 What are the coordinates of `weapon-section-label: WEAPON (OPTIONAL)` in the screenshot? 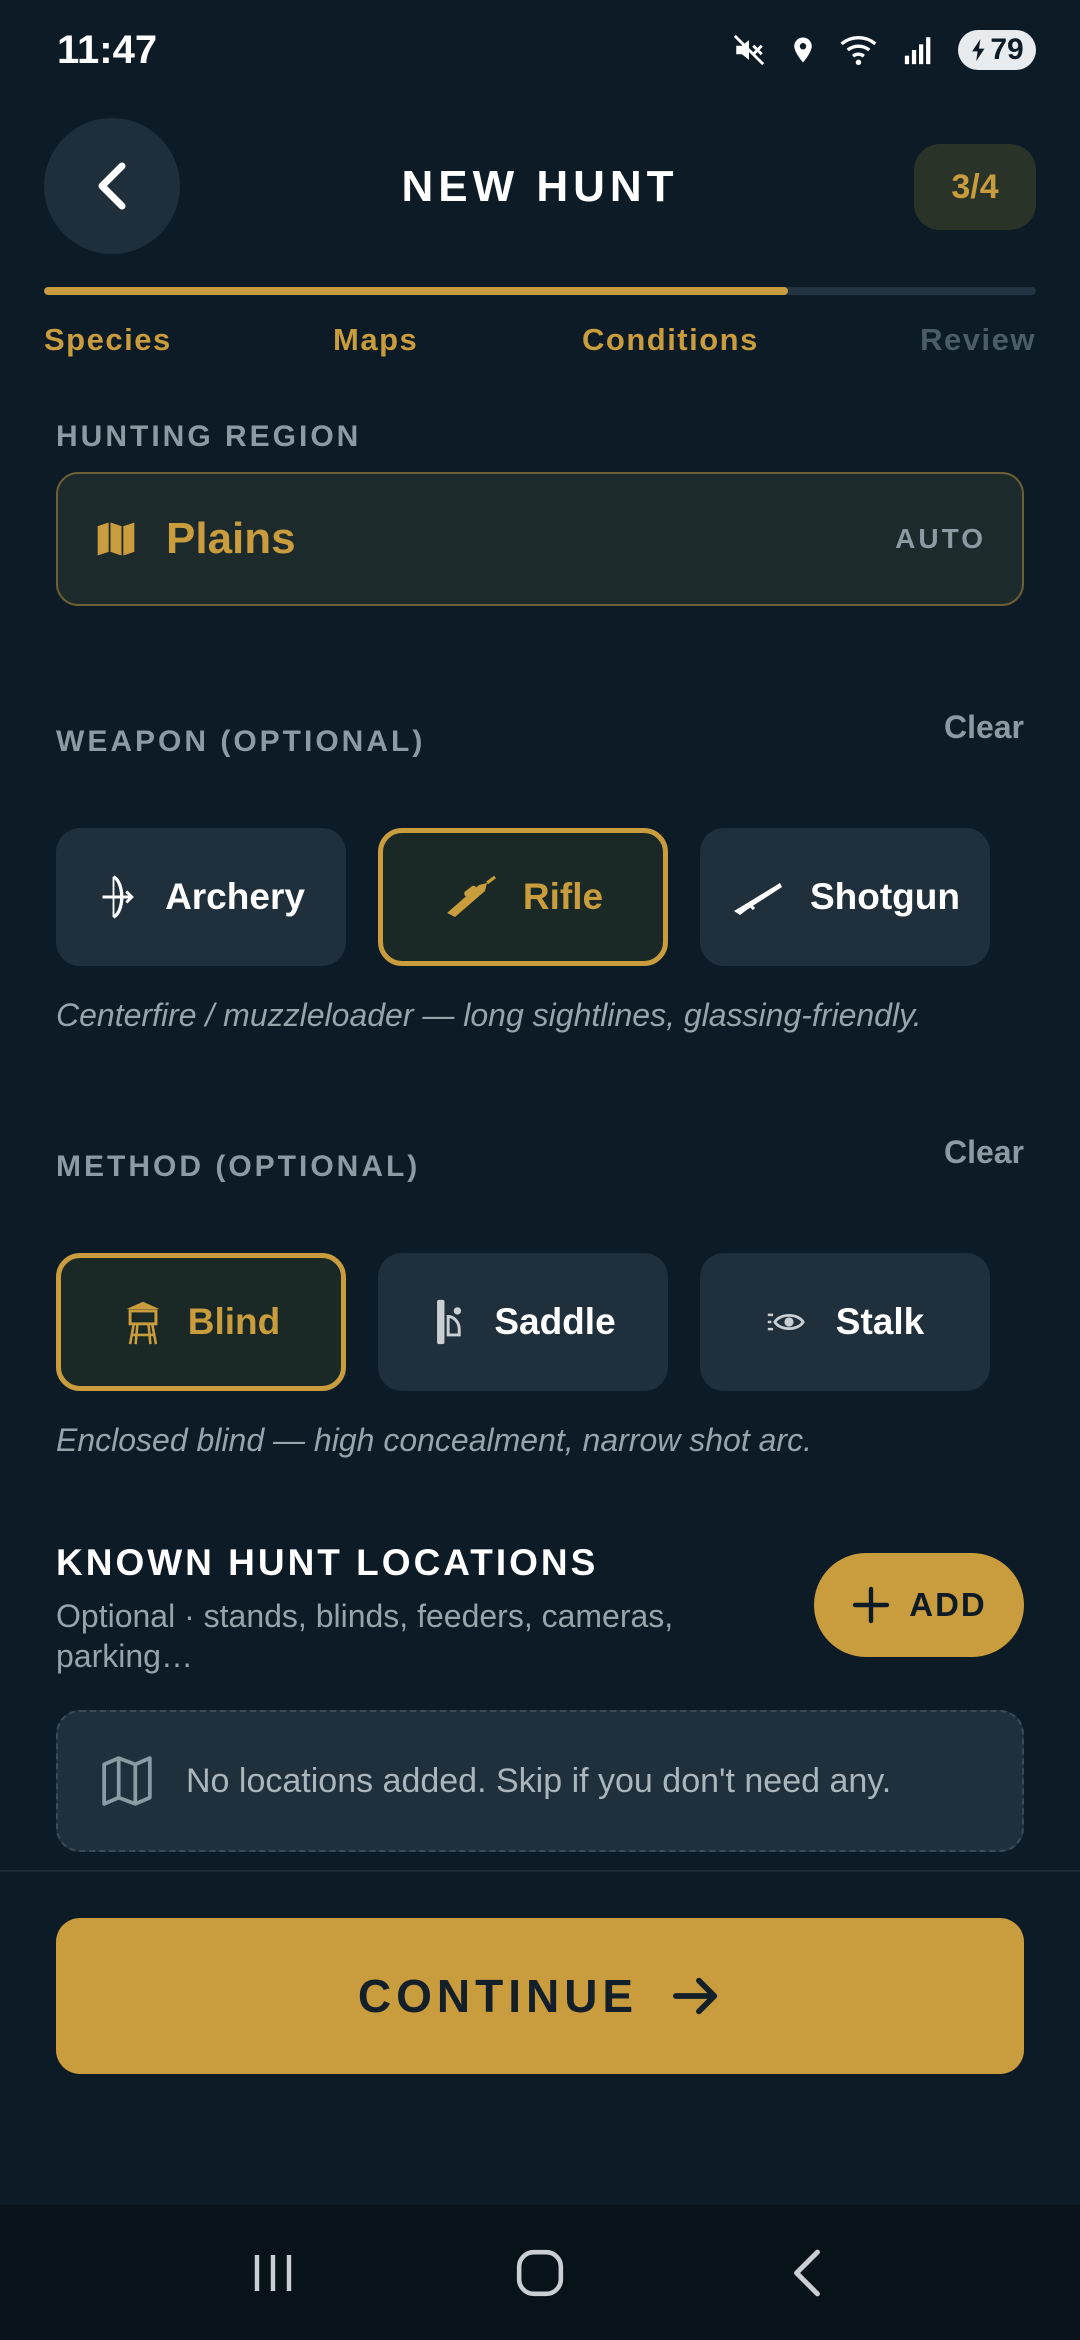 It's located at (241, 741).